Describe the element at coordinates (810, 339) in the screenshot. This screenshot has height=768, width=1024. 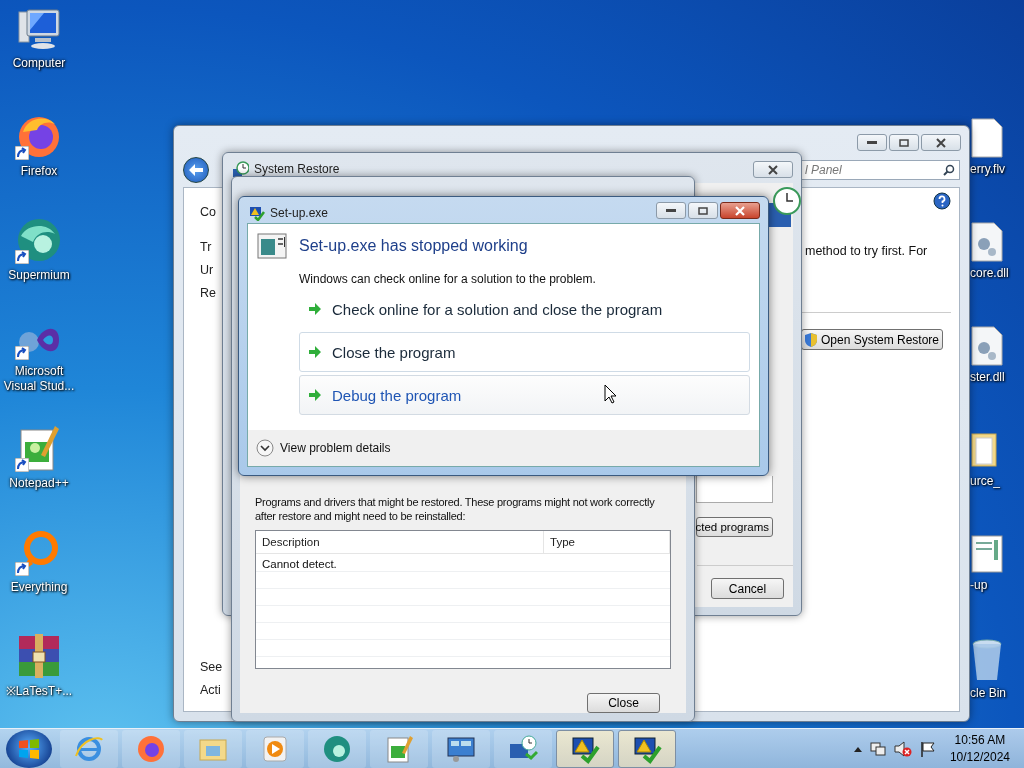
I see `shield-icon` at that location.